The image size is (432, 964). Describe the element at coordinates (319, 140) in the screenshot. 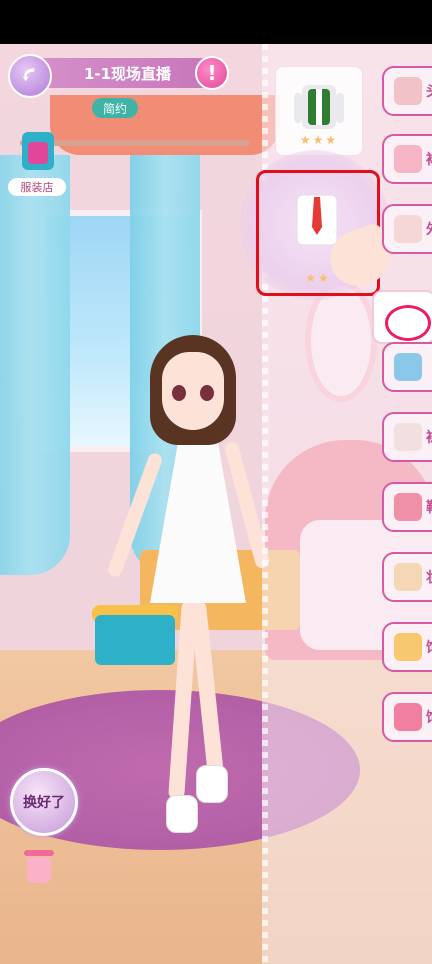

I see `item-stars: ★★★` at that location.